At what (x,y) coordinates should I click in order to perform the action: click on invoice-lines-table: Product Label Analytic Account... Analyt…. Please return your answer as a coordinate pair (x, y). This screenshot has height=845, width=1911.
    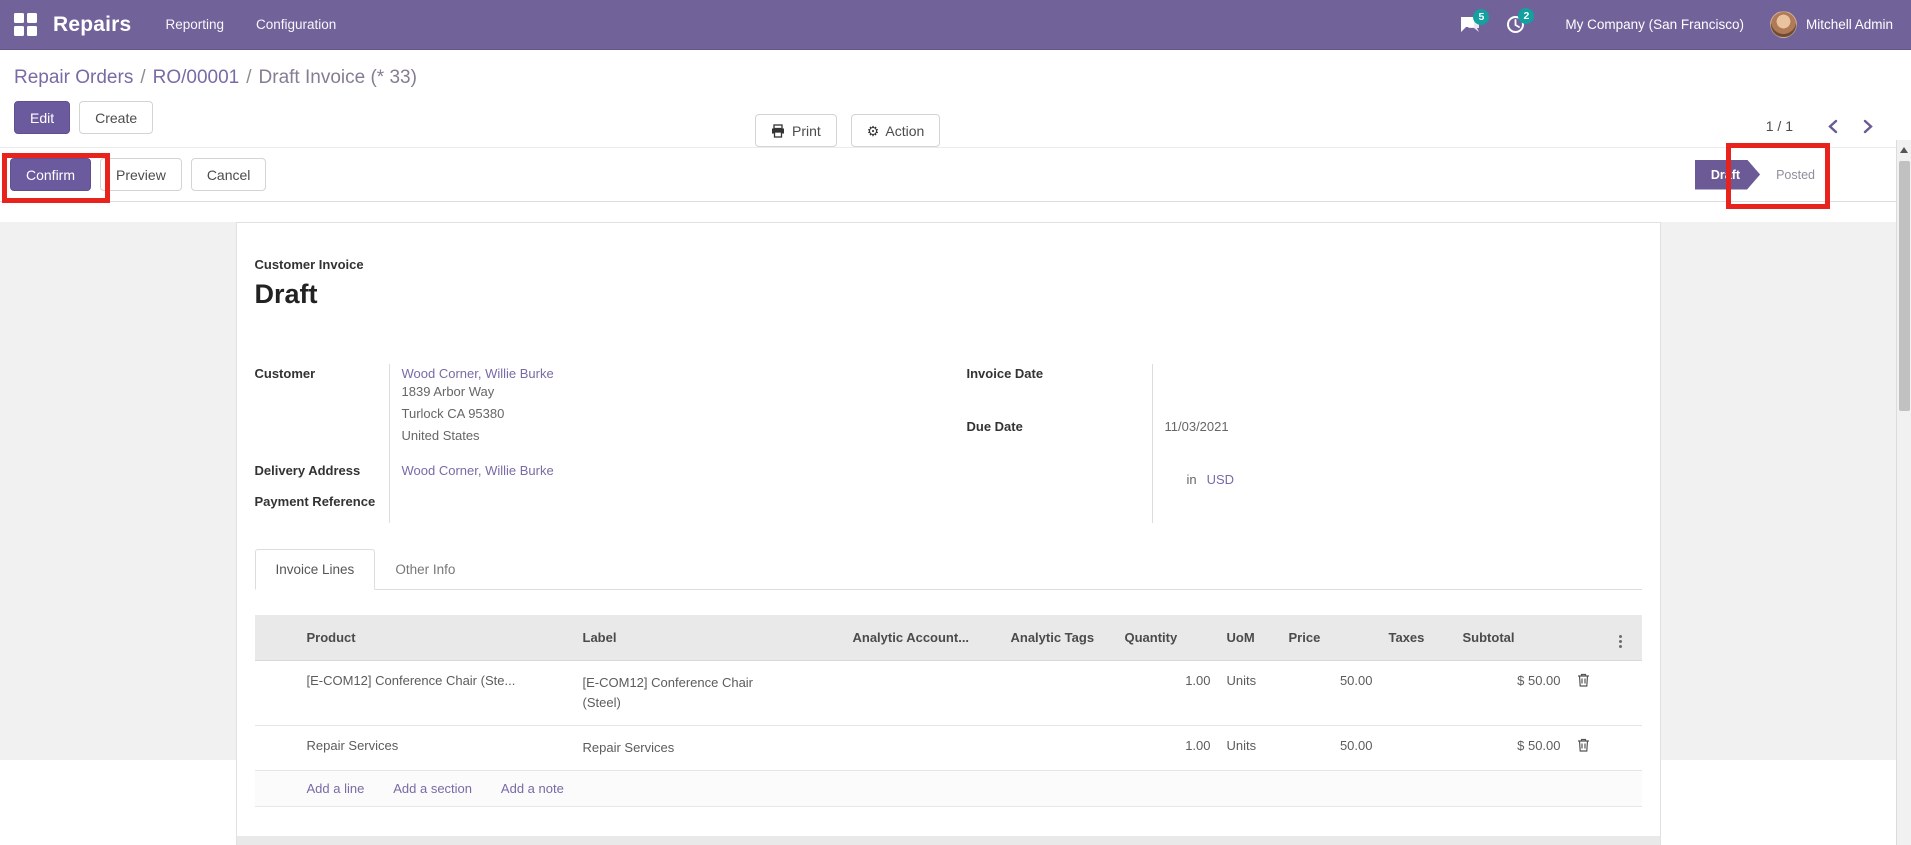
    Looking at the image, I should click on (948, 693).